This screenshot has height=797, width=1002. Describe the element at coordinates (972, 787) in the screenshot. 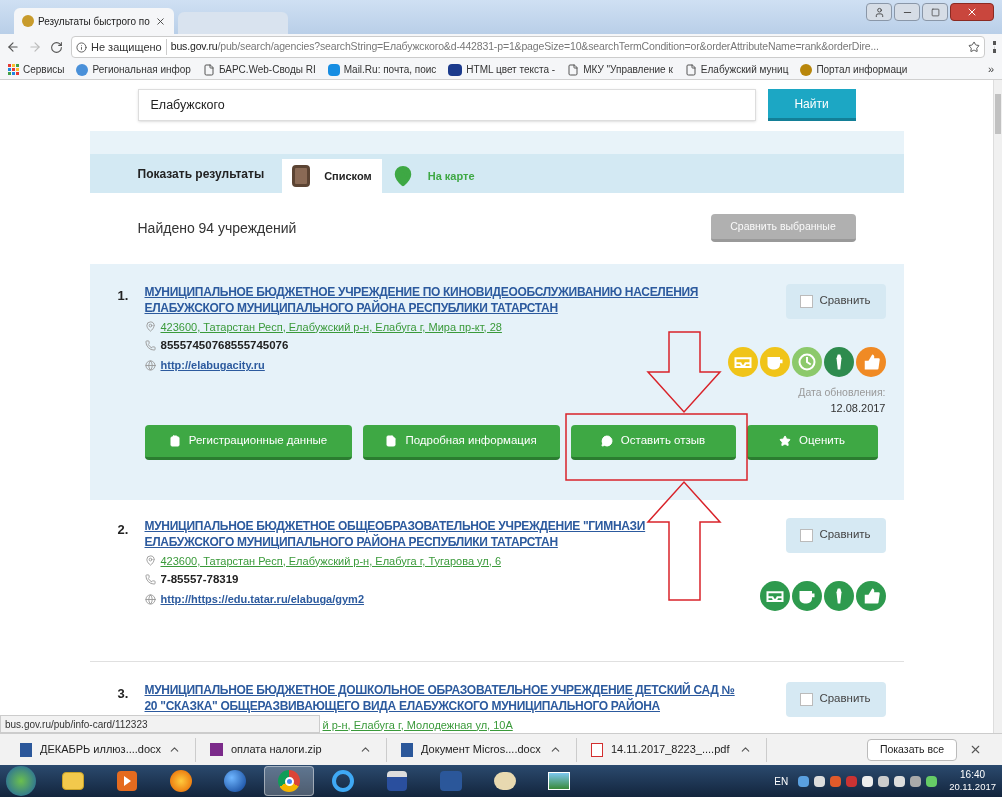

I see `clock-date: 20.11.2017` at that location.